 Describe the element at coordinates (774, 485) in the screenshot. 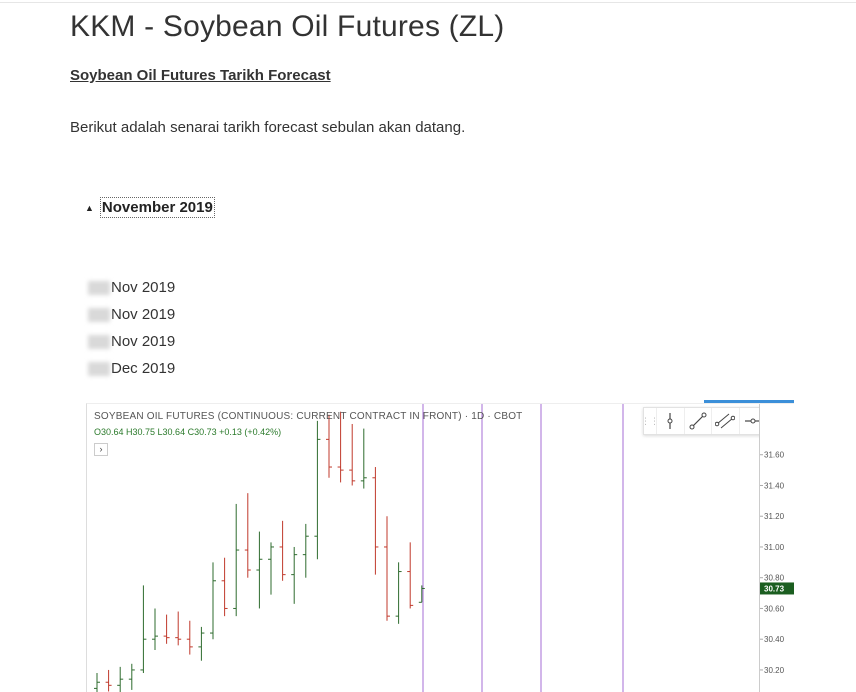

I see `price-tick-label: 31.40` at that location.